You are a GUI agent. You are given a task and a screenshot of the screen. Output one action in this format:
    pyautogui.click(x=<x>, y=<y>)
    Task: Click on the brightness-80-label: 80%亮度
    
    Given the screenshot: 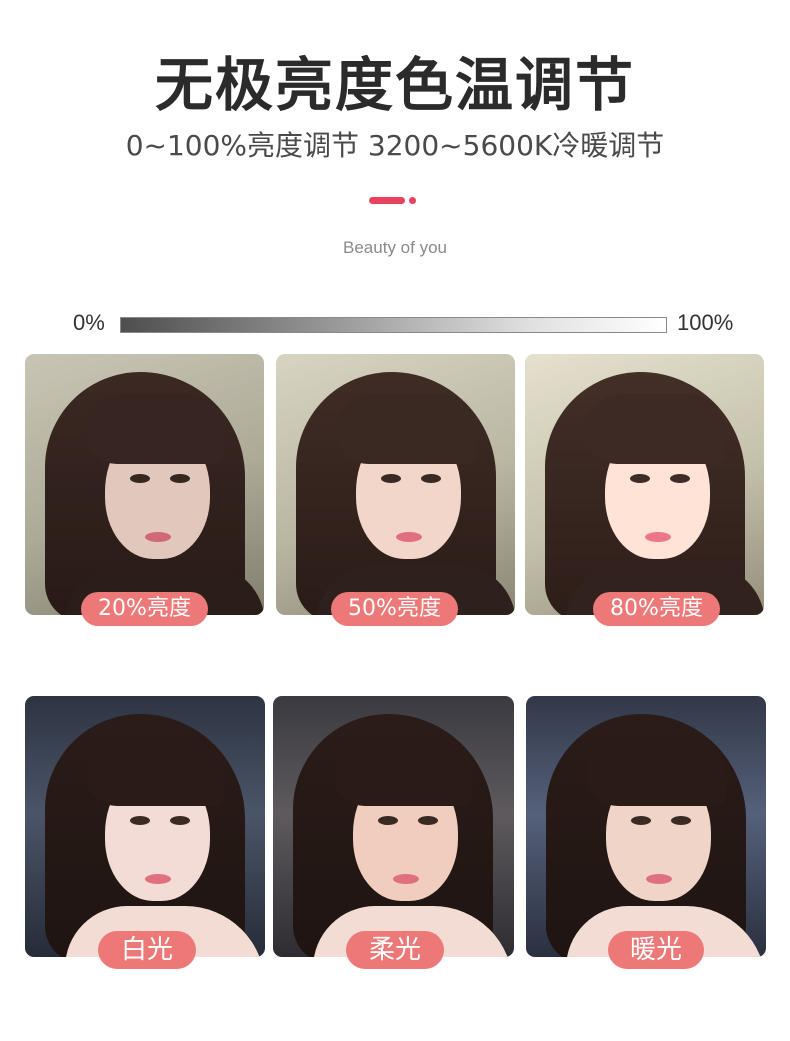 What is the action you would take?
    pyautogui.click(x=656, y=609)
    